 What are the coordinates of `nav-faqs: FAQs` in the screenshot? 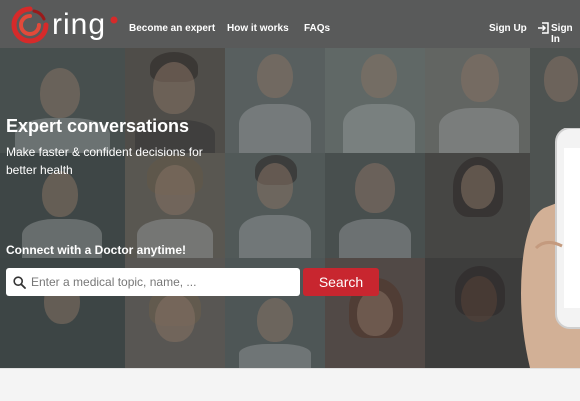 It's located at (317, 28).